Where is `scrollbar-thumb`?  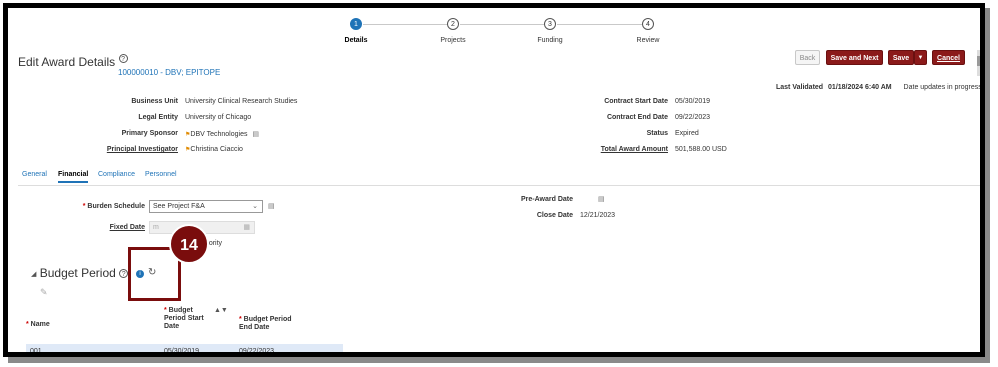
scrollbar-thumb is located at coordinates (978, 61).